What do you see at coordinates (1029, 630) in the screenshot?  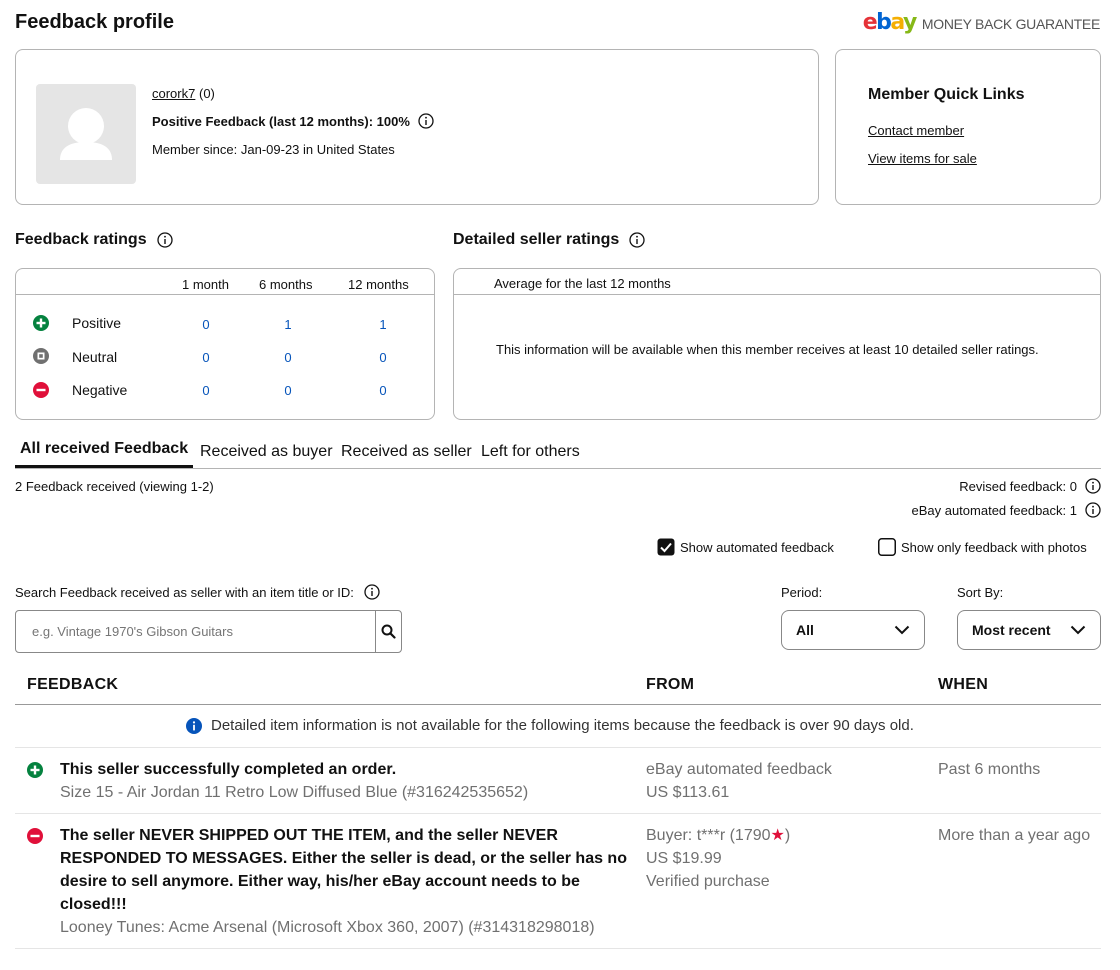 I see `sort-select: Most recent` at bounding box center [1029, 630].